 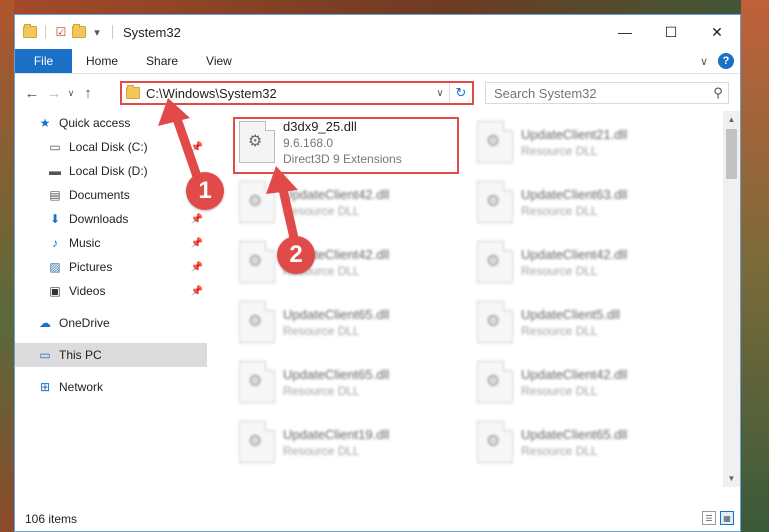 What do you see at coordinates (97, 32) in the screenshot?
I see `customize-toolbar-icon: ▾` at bounding box center [97, 32].